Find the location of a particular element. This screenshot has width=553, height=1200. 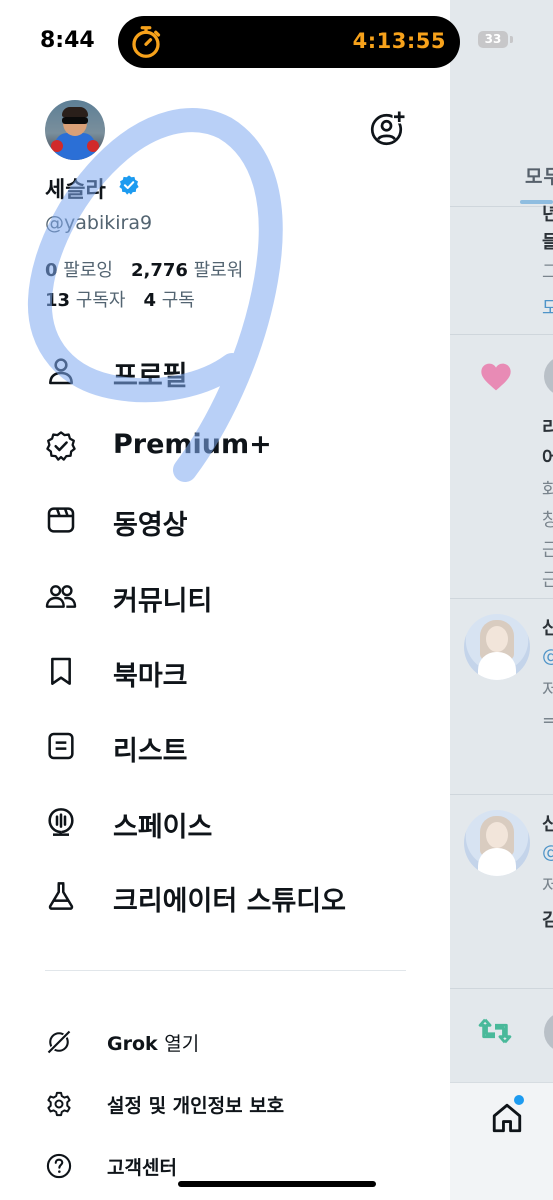

stopwatch-icon is located at coordinates (146, 42).